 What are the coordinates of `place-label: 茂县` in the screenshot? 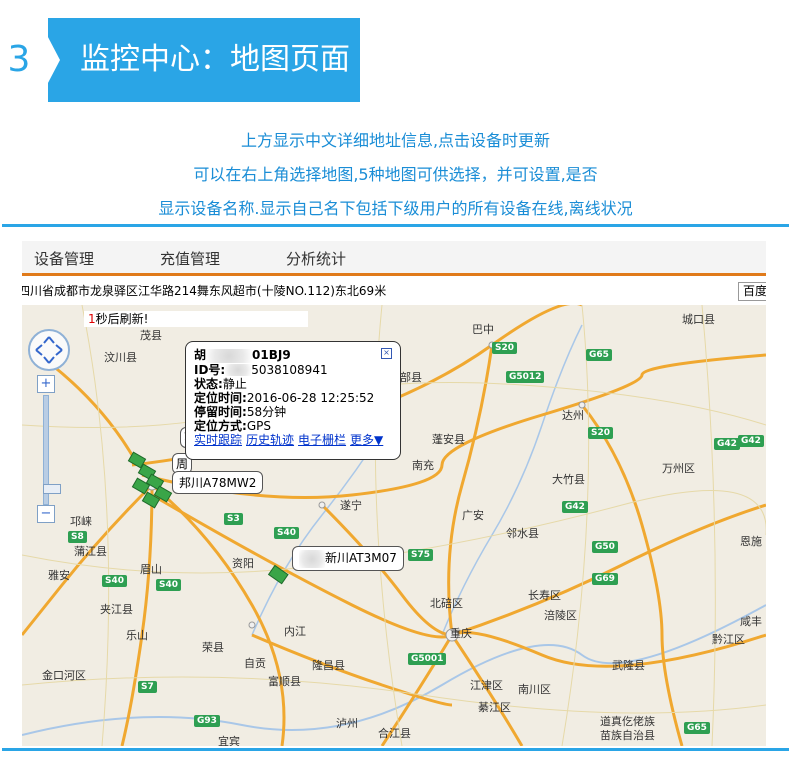 It's located at (151, 335).